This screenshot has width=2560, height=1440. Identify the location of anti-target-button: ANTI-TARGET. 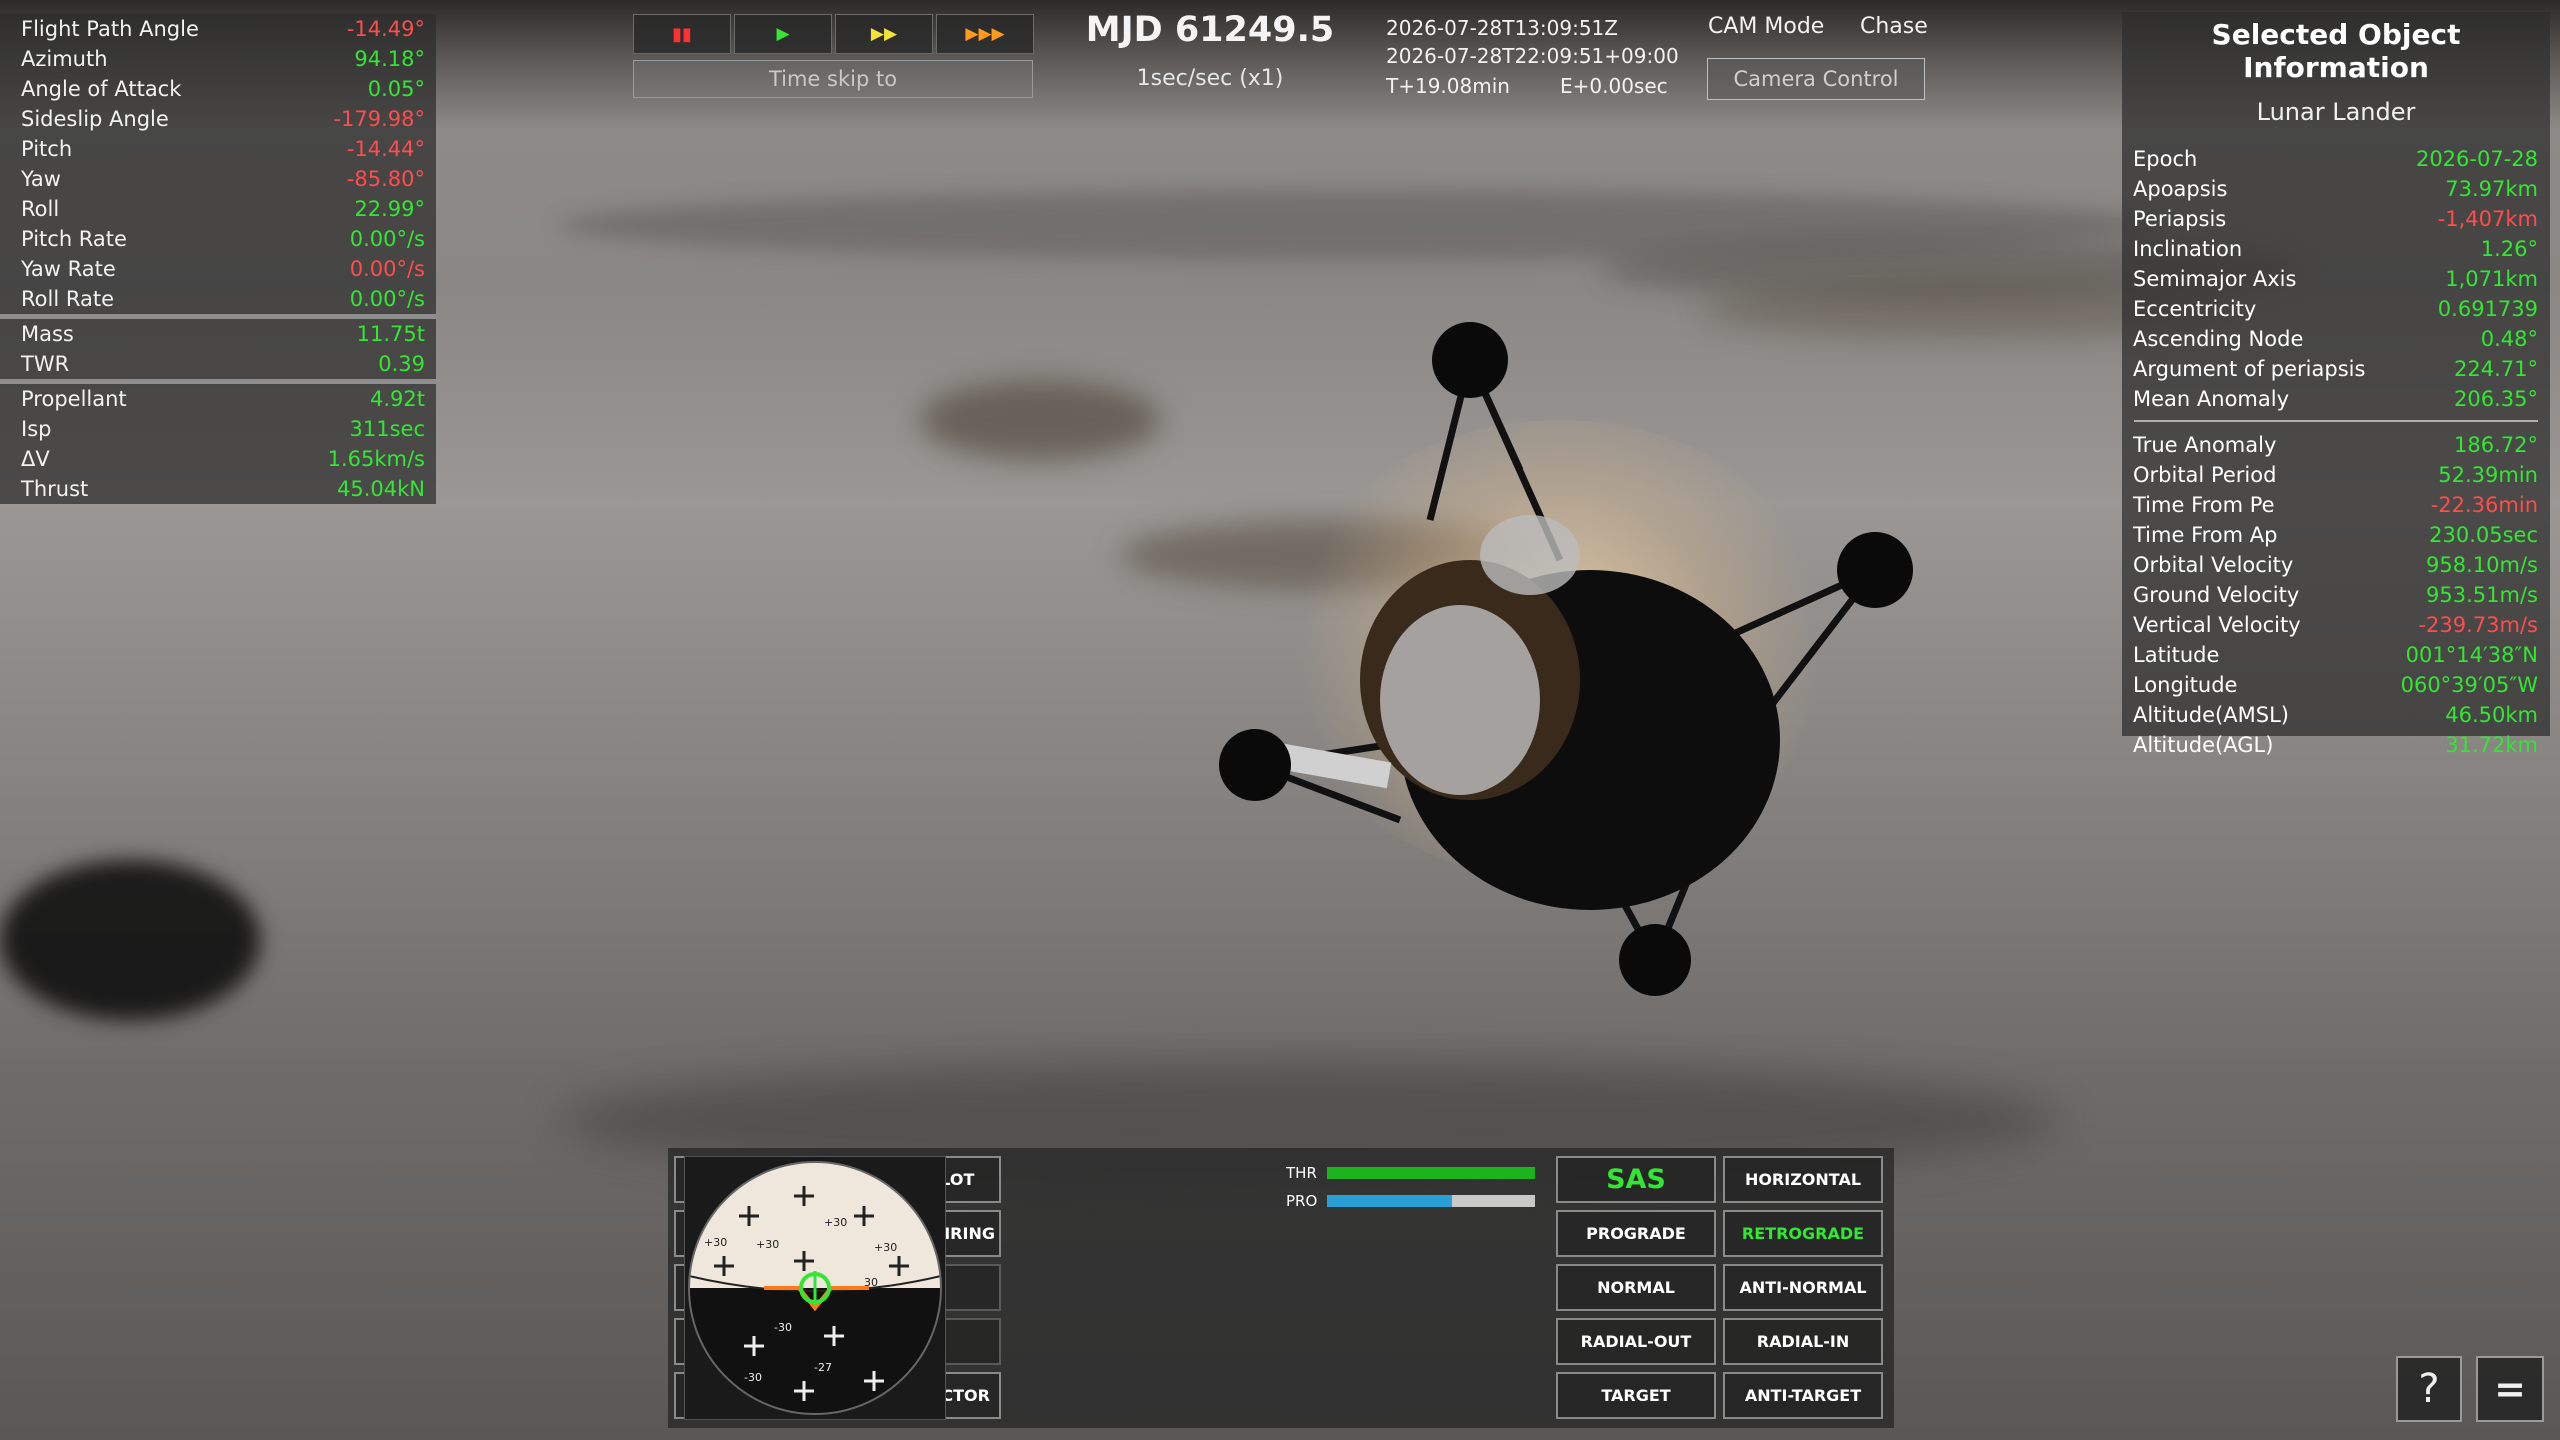
(1803, 1395).